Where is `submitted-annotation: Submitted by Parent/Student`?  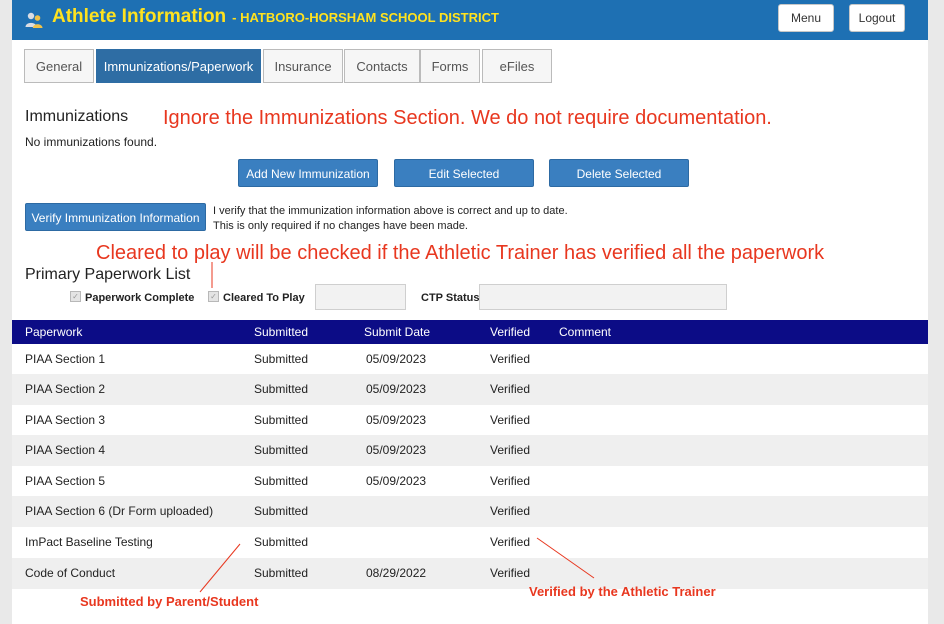 submitted-annotation: Submitted by Parent/Student is located at coordinates (169, 601).